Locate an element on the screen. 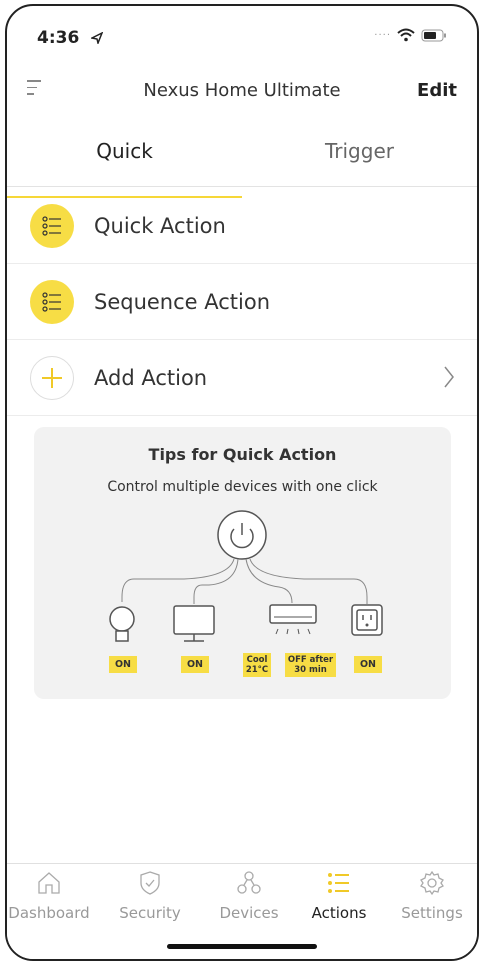  badge-ac-cool: Cool 21°C is located at coordinates (257, 665).